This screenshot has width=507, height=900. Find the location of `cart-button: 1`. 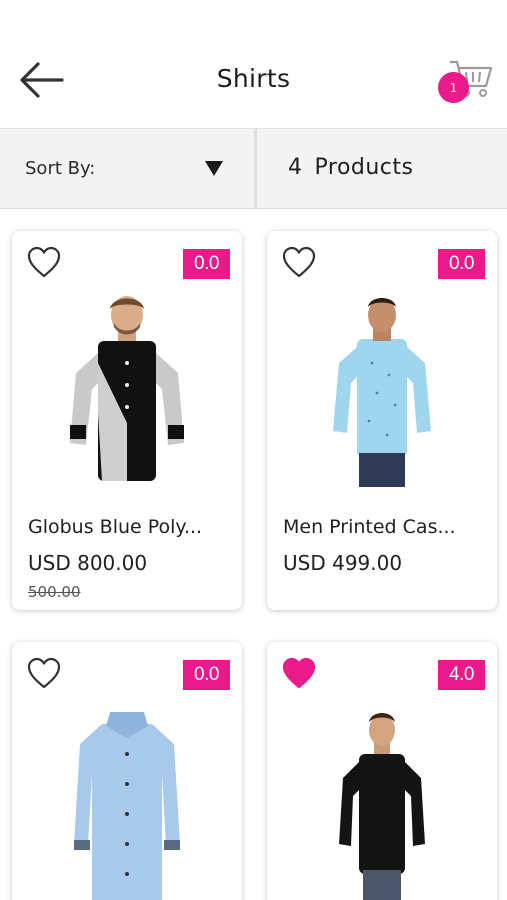

cart-button: 1 is located at coordinates (467, 81).